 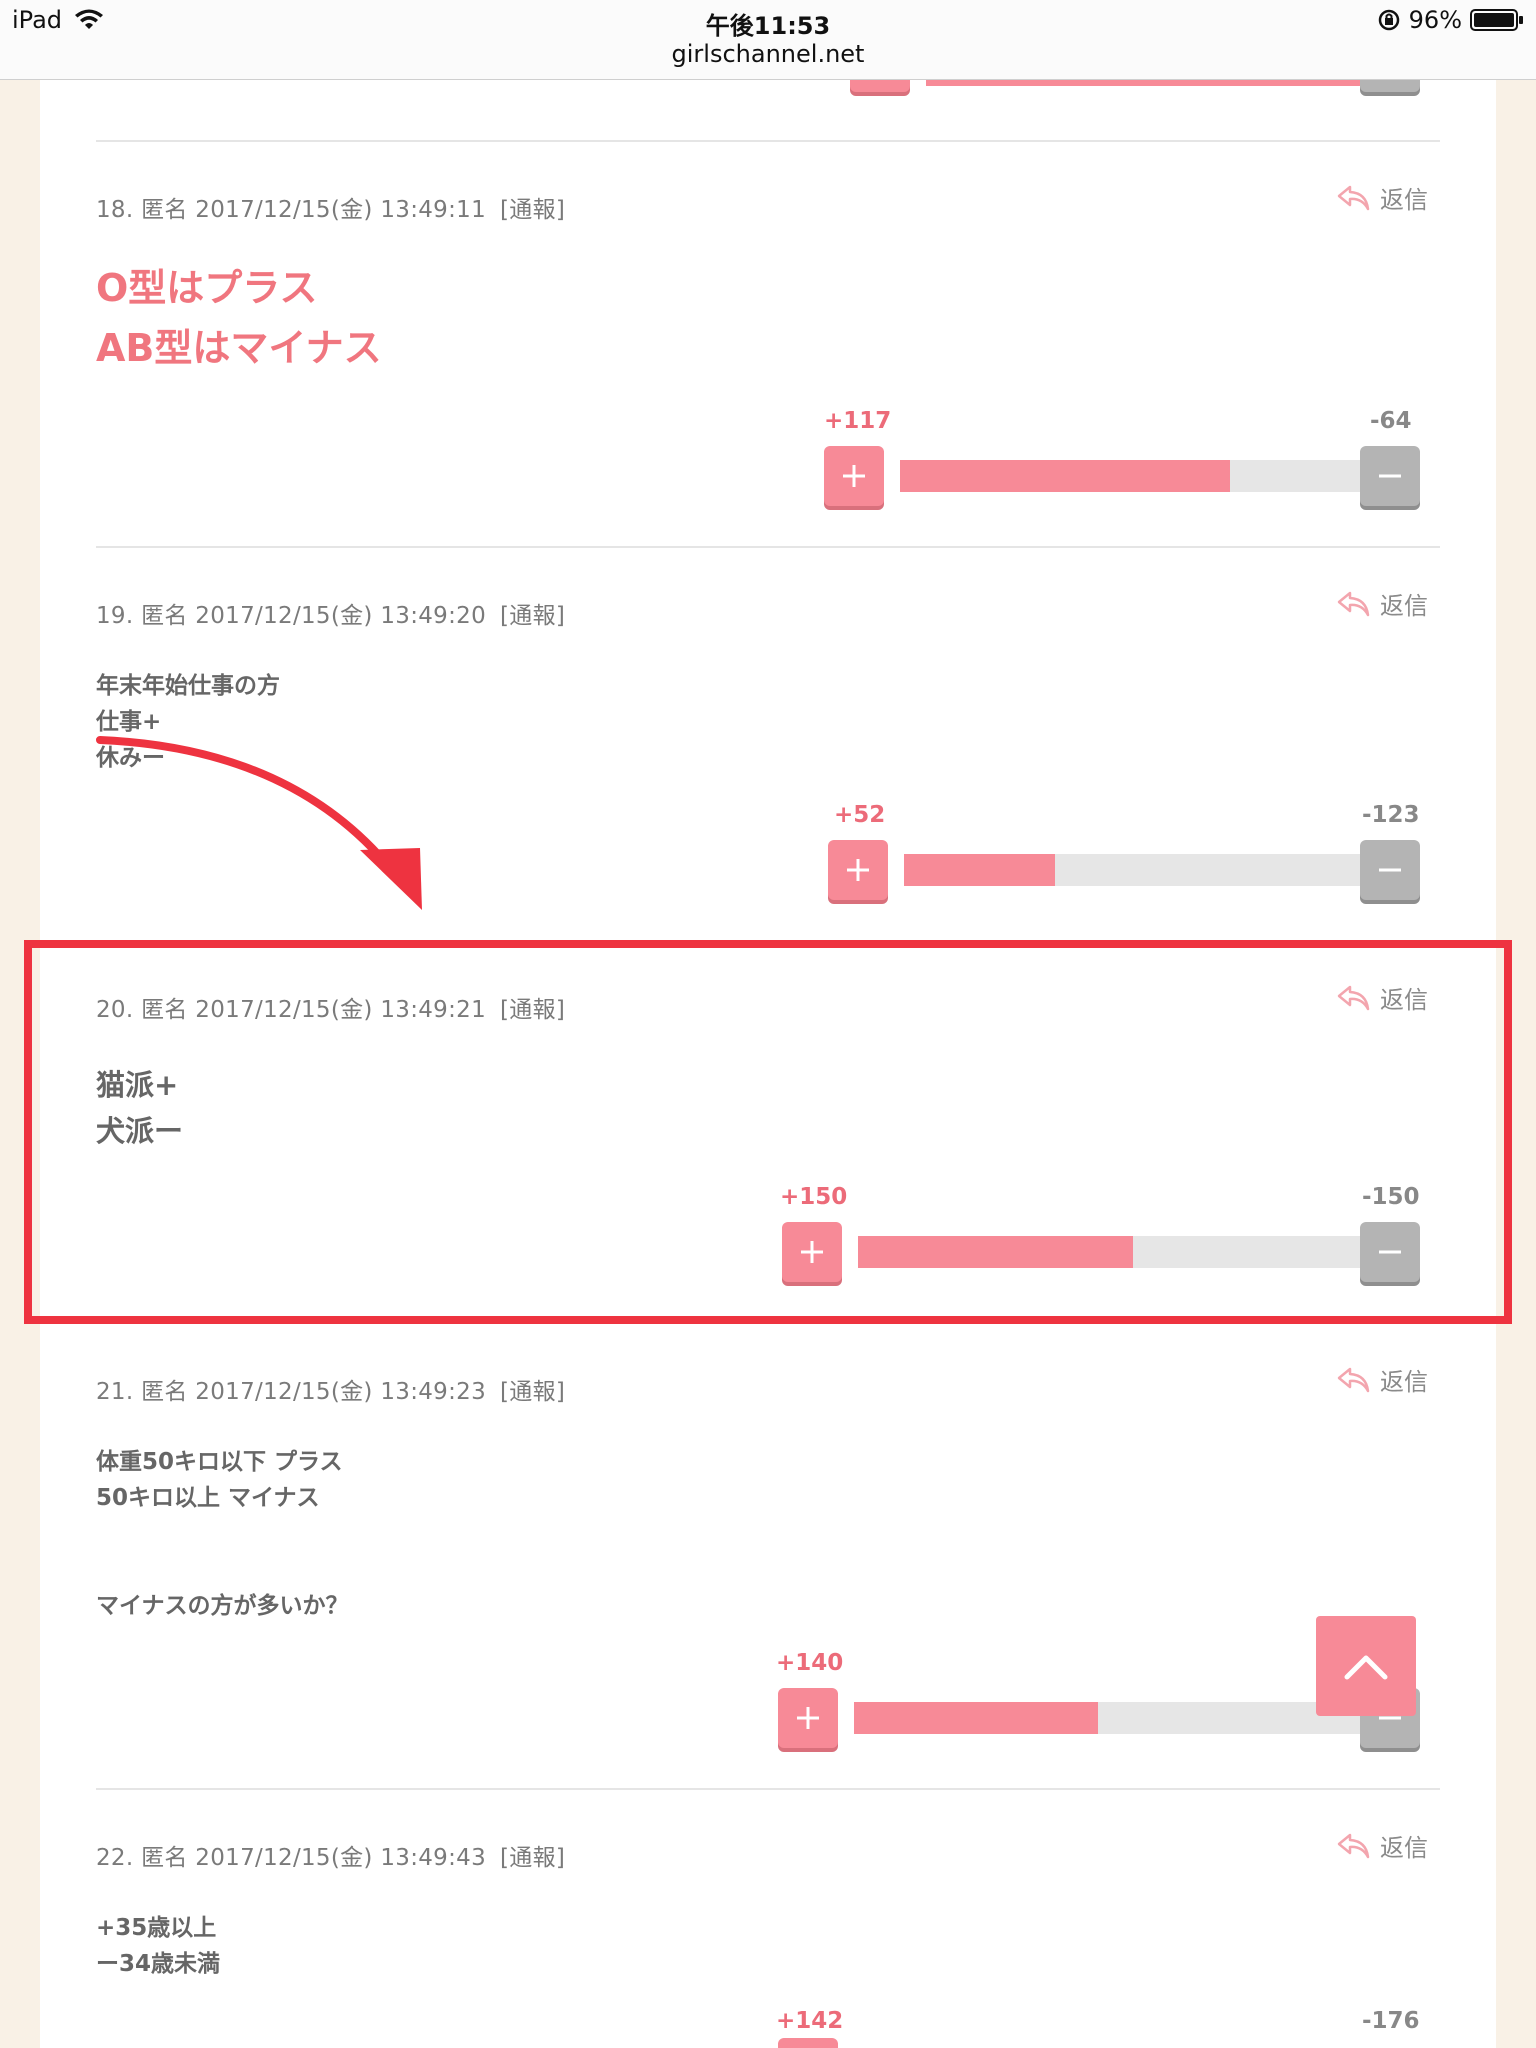 I want to click on comment-20-report-link: [通報], so click(x=532, y=1010).